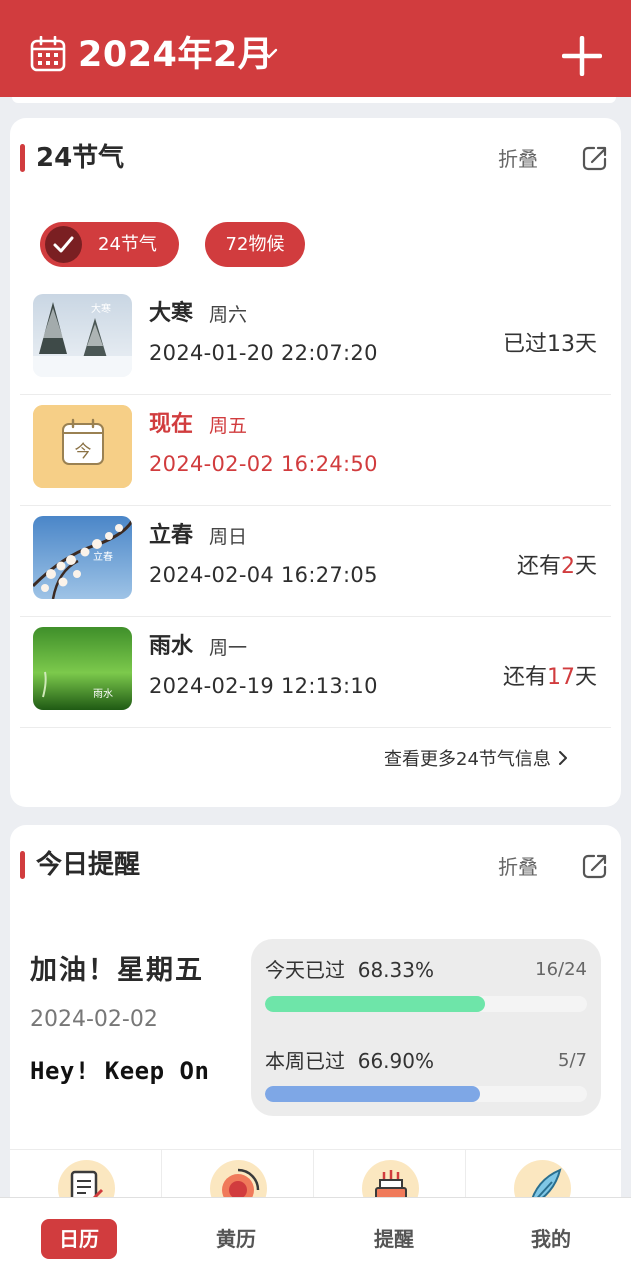 The height and width of the screenshot is (1280, 631). I want to click on bottom-nav: 日历 黄历 提醒 我的, so click(315, 1238).